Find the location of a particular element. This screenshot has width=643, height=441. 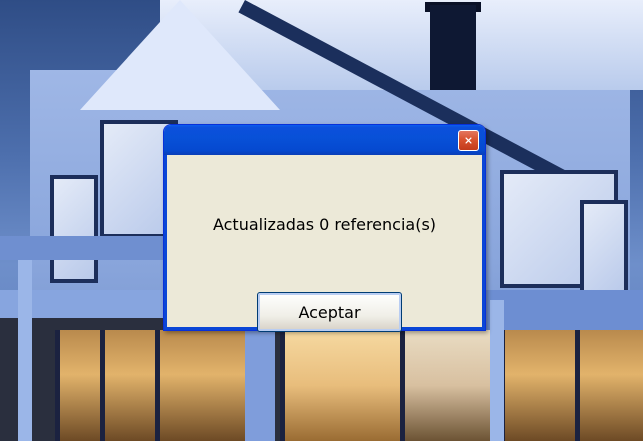

dialog-frame-right is located at coordinates (483, 242).